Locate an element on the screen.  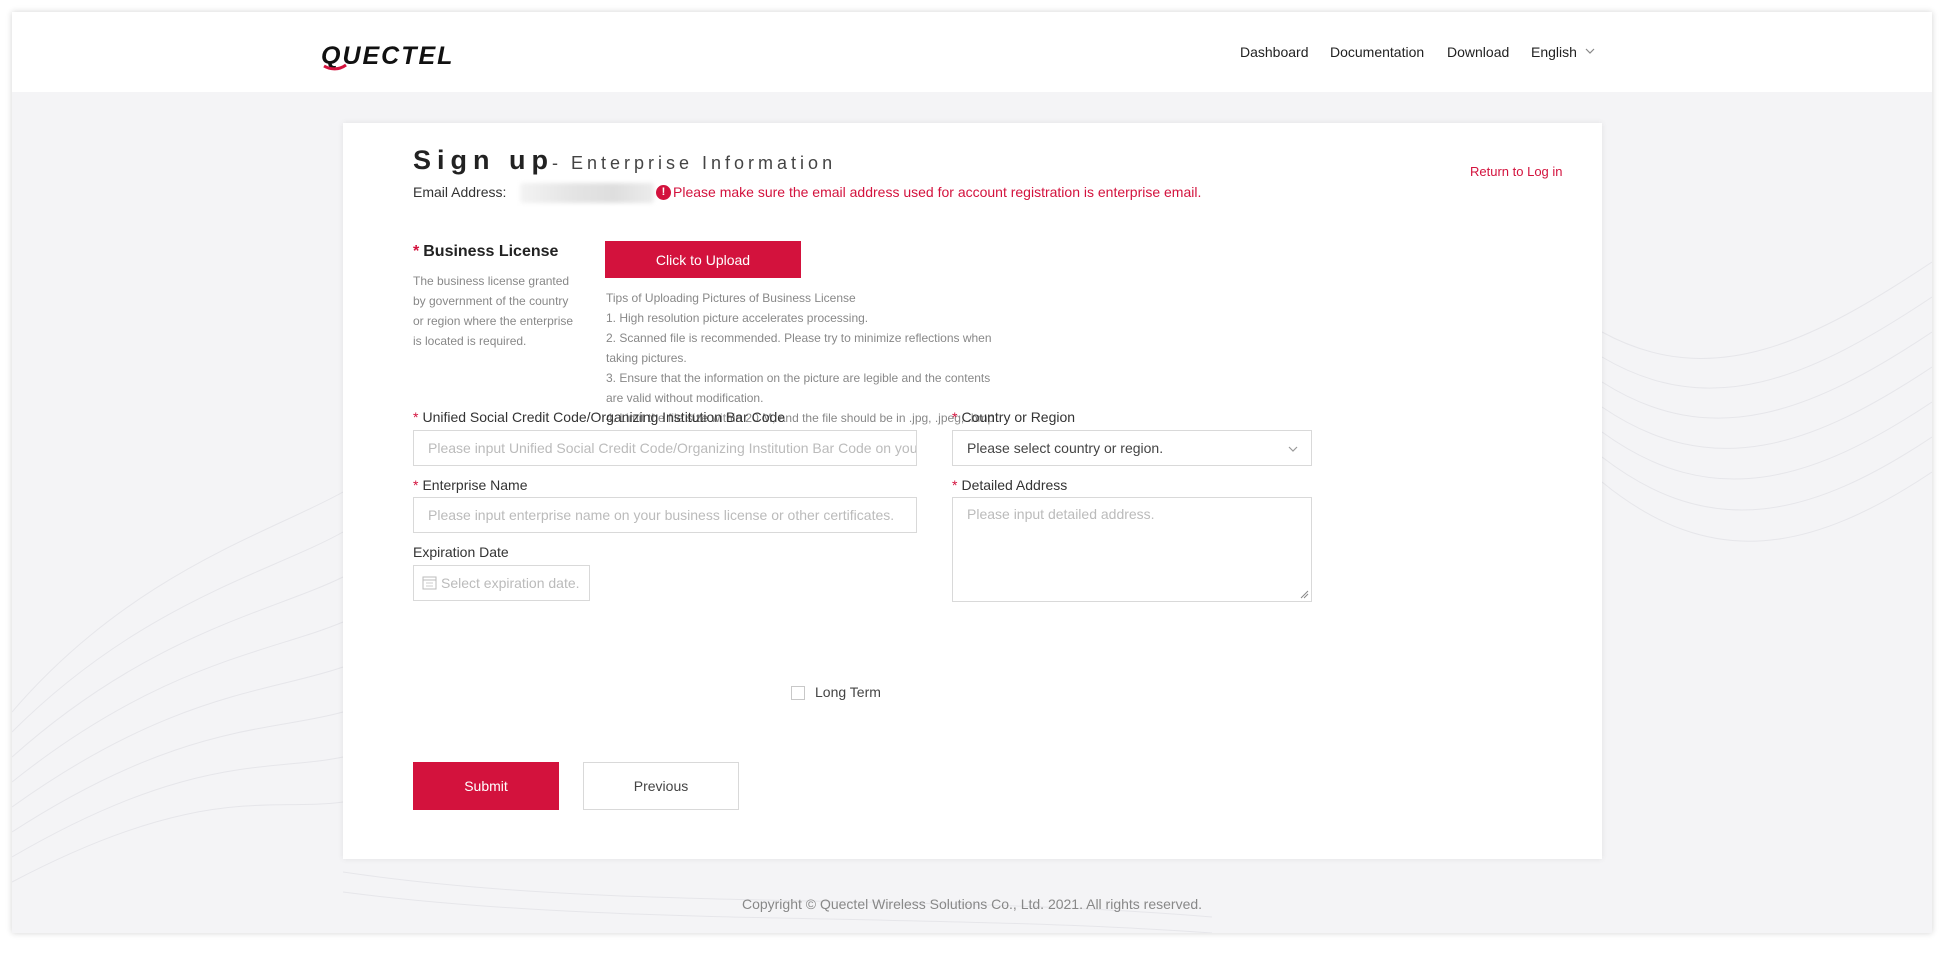
nav-dashboard: Dashboard is located at coordinates (1274, 52).